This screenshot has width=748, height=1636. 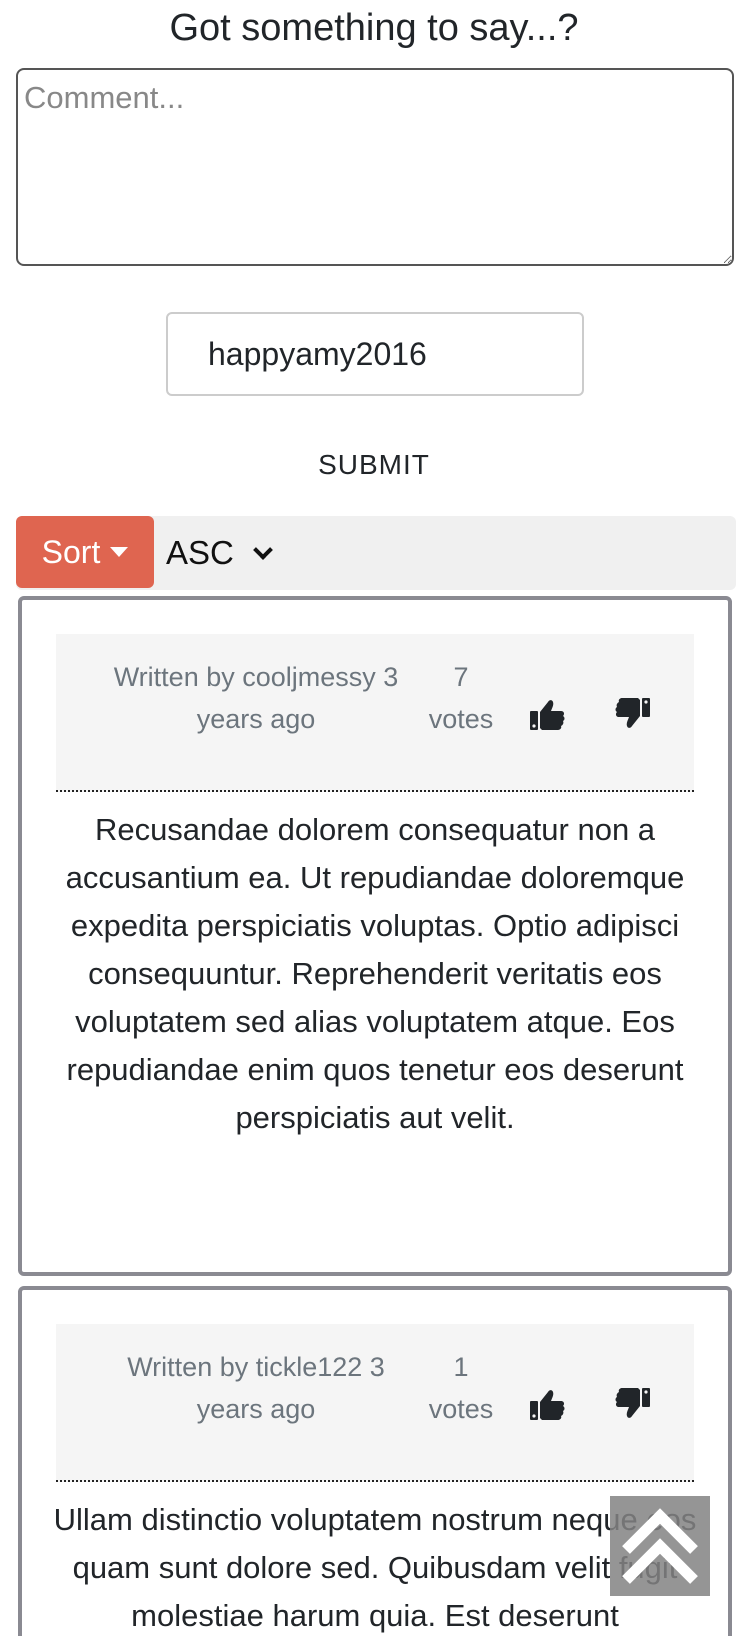 What do you see at coordinates (256, 698) in the screenshot?
I see `comment-author: Written by cooljmessy 3 years ago` at bounding box center [256, 698].